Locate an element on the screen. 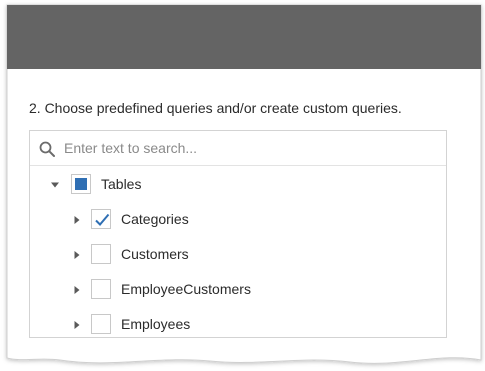 This screenshot has width=485, height=371. tree-node-employees: Employees is located at coordinates (238, 322).